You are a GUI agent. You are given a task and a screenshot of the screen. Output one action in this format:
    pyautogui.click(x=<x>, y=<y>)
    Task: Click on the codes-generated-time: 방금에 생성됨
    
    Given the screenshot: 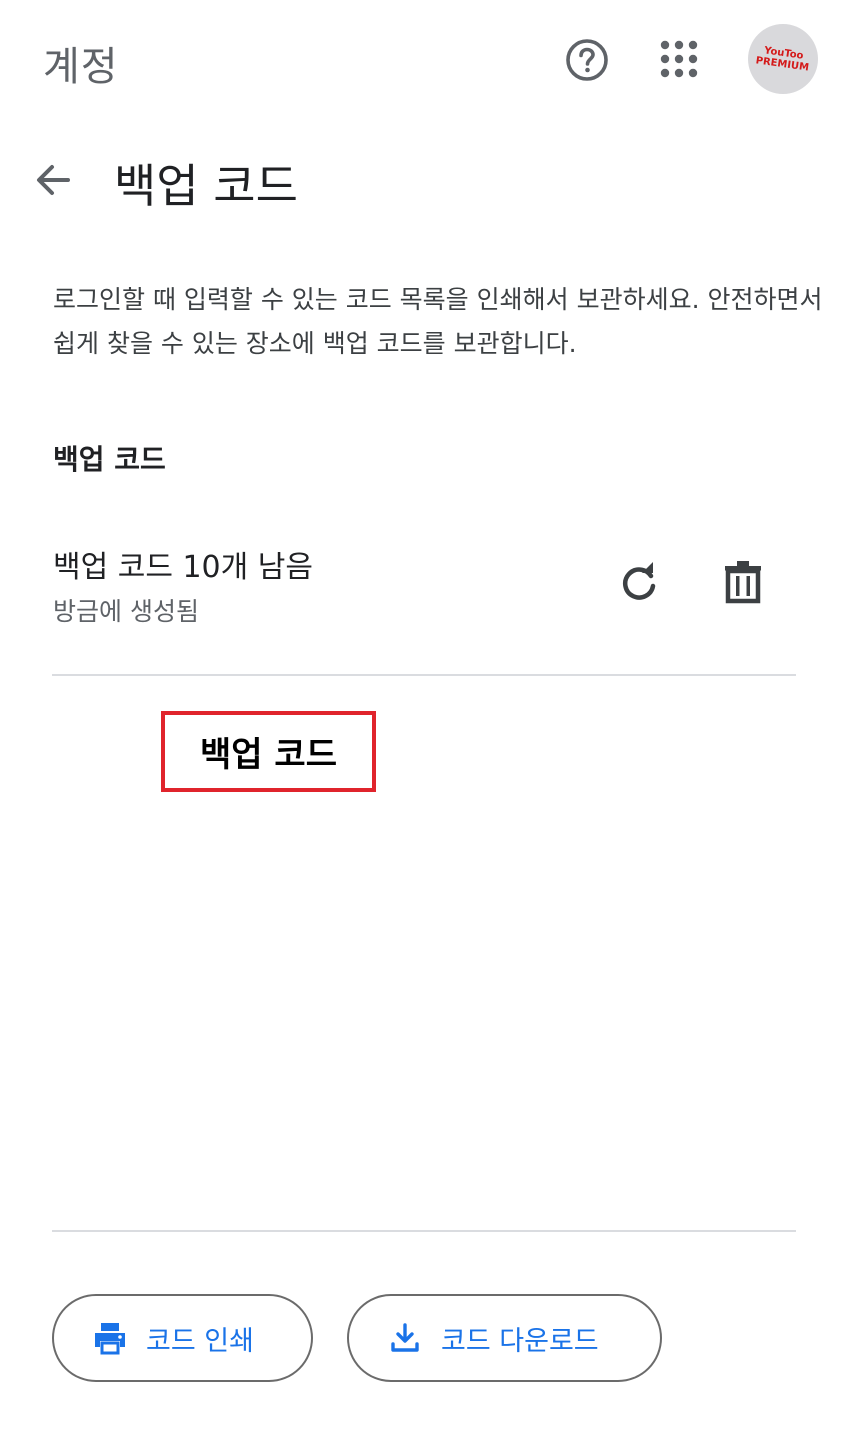 What is the action you would take?
    pyautogui.click(x=126, y=611)
    